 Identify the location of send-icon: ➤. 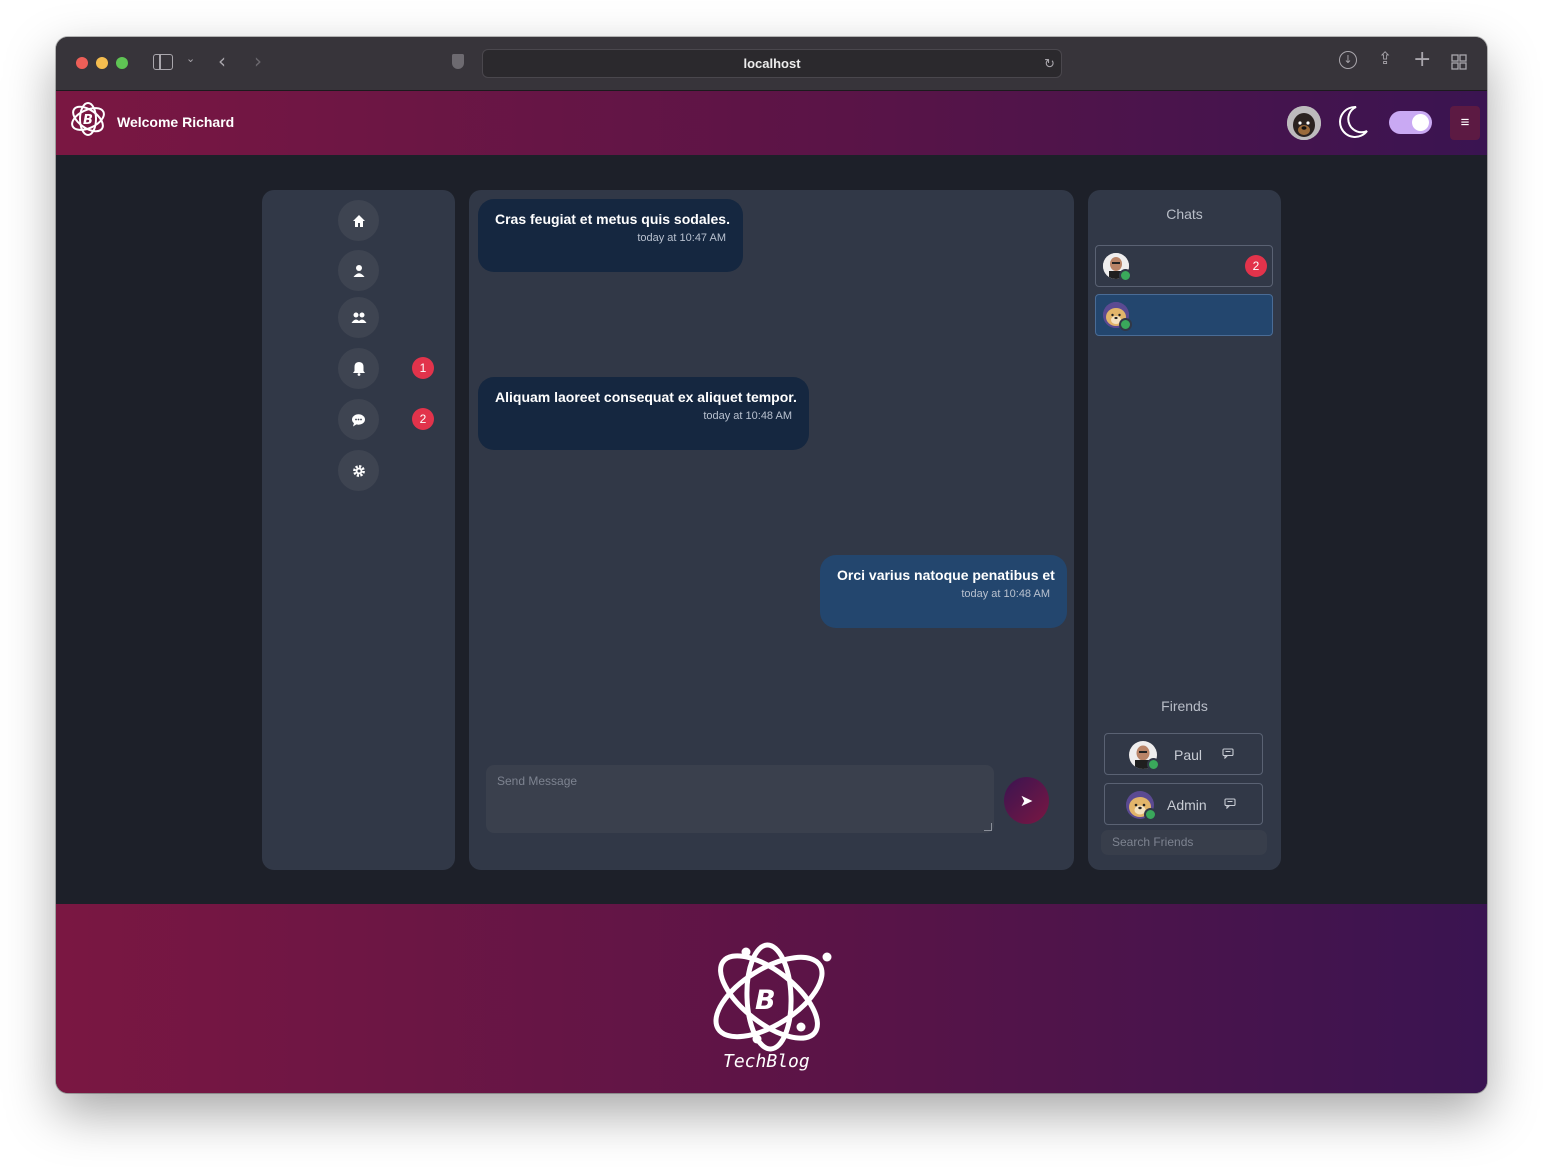
(1026, 801).